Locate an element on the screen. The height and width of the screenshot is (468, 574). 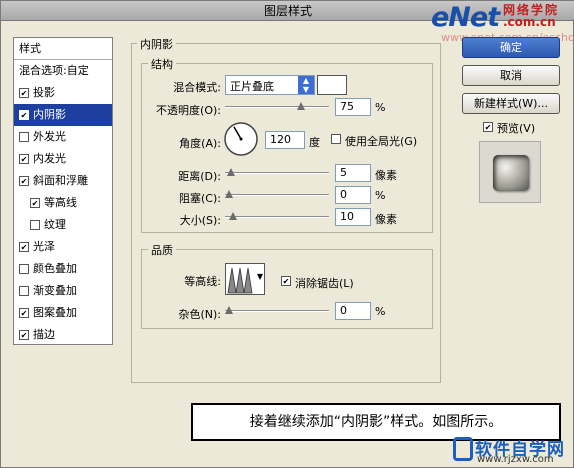
style-item: 颜色叠加 is located at coordinates (63, 269).